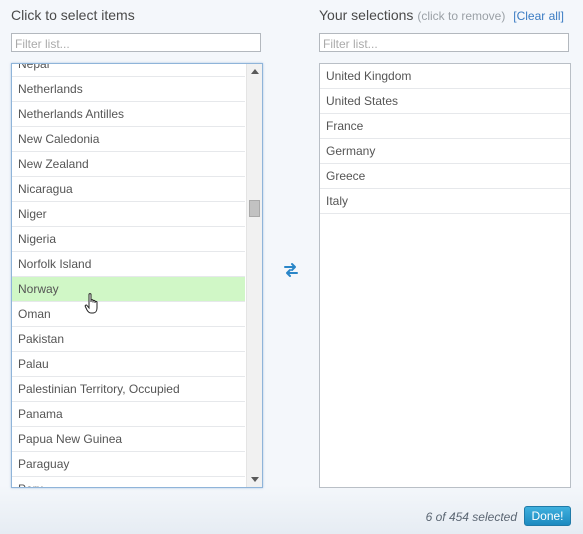 Image resolution: width=583 pixels, height=534 pixels. What do you see at coordinates (255, 71) in the screenshot?
I see `scroll-up-arrow-icon` at bounding box center [255, 71].